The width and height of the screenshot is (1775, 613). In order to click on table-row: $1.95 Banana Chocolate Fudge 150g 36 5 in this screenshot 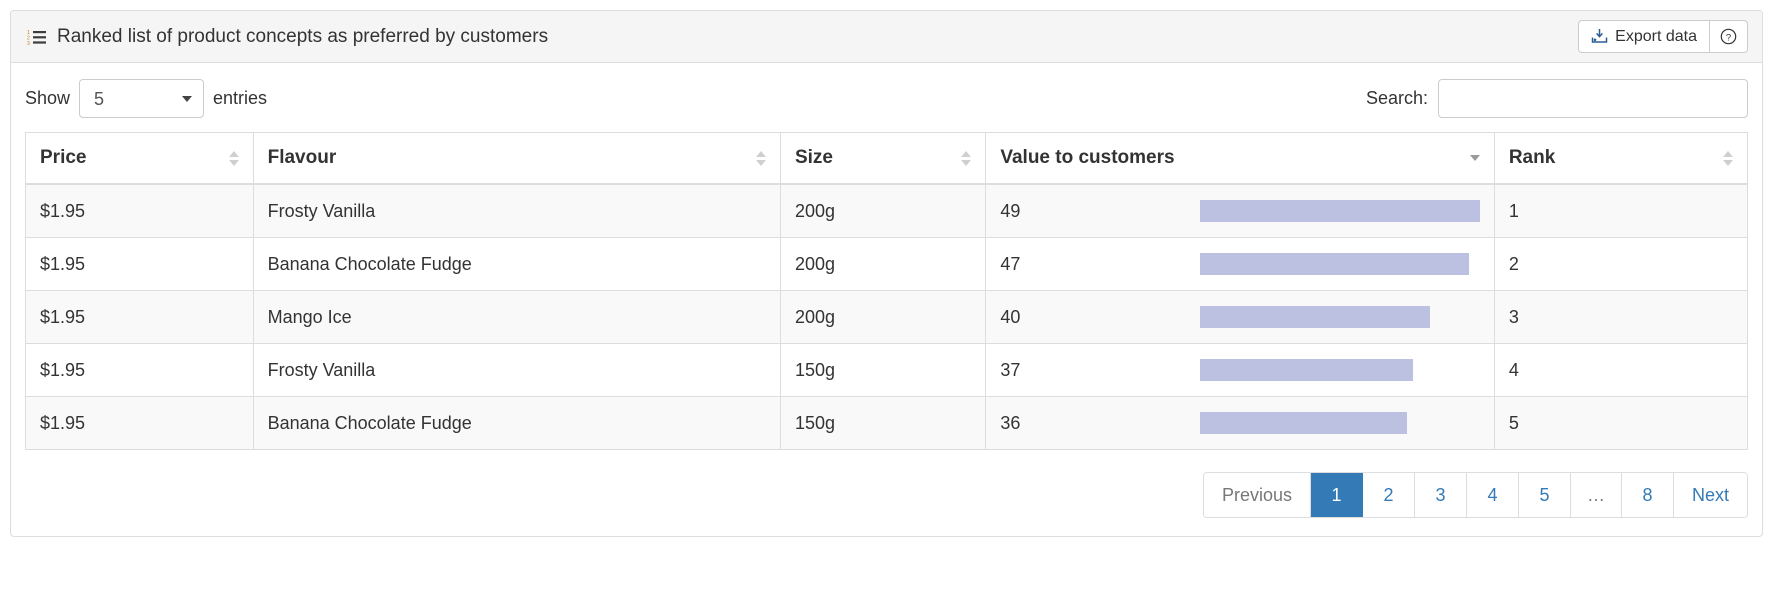, I will do `click(886, 423)`.